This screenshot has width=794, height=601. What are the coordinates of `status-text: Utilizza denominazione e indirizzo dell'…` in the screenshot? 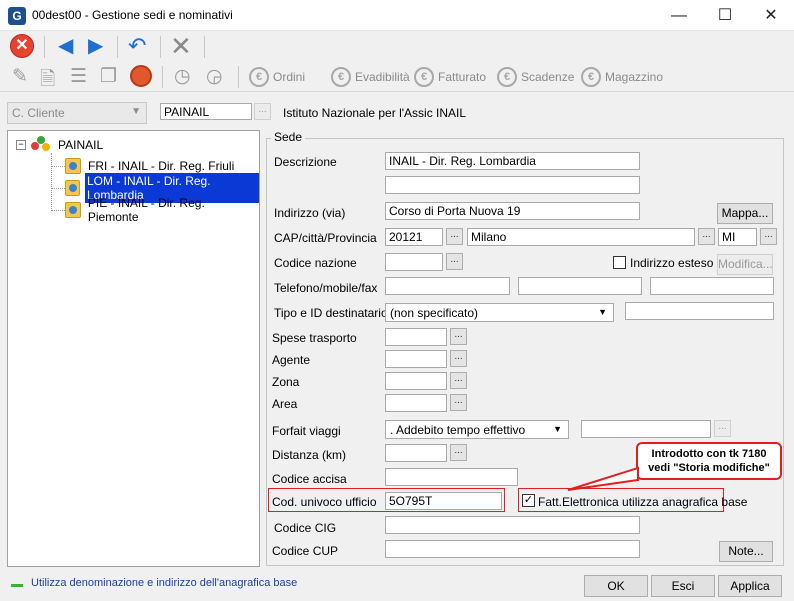 It's located at (164, 583).